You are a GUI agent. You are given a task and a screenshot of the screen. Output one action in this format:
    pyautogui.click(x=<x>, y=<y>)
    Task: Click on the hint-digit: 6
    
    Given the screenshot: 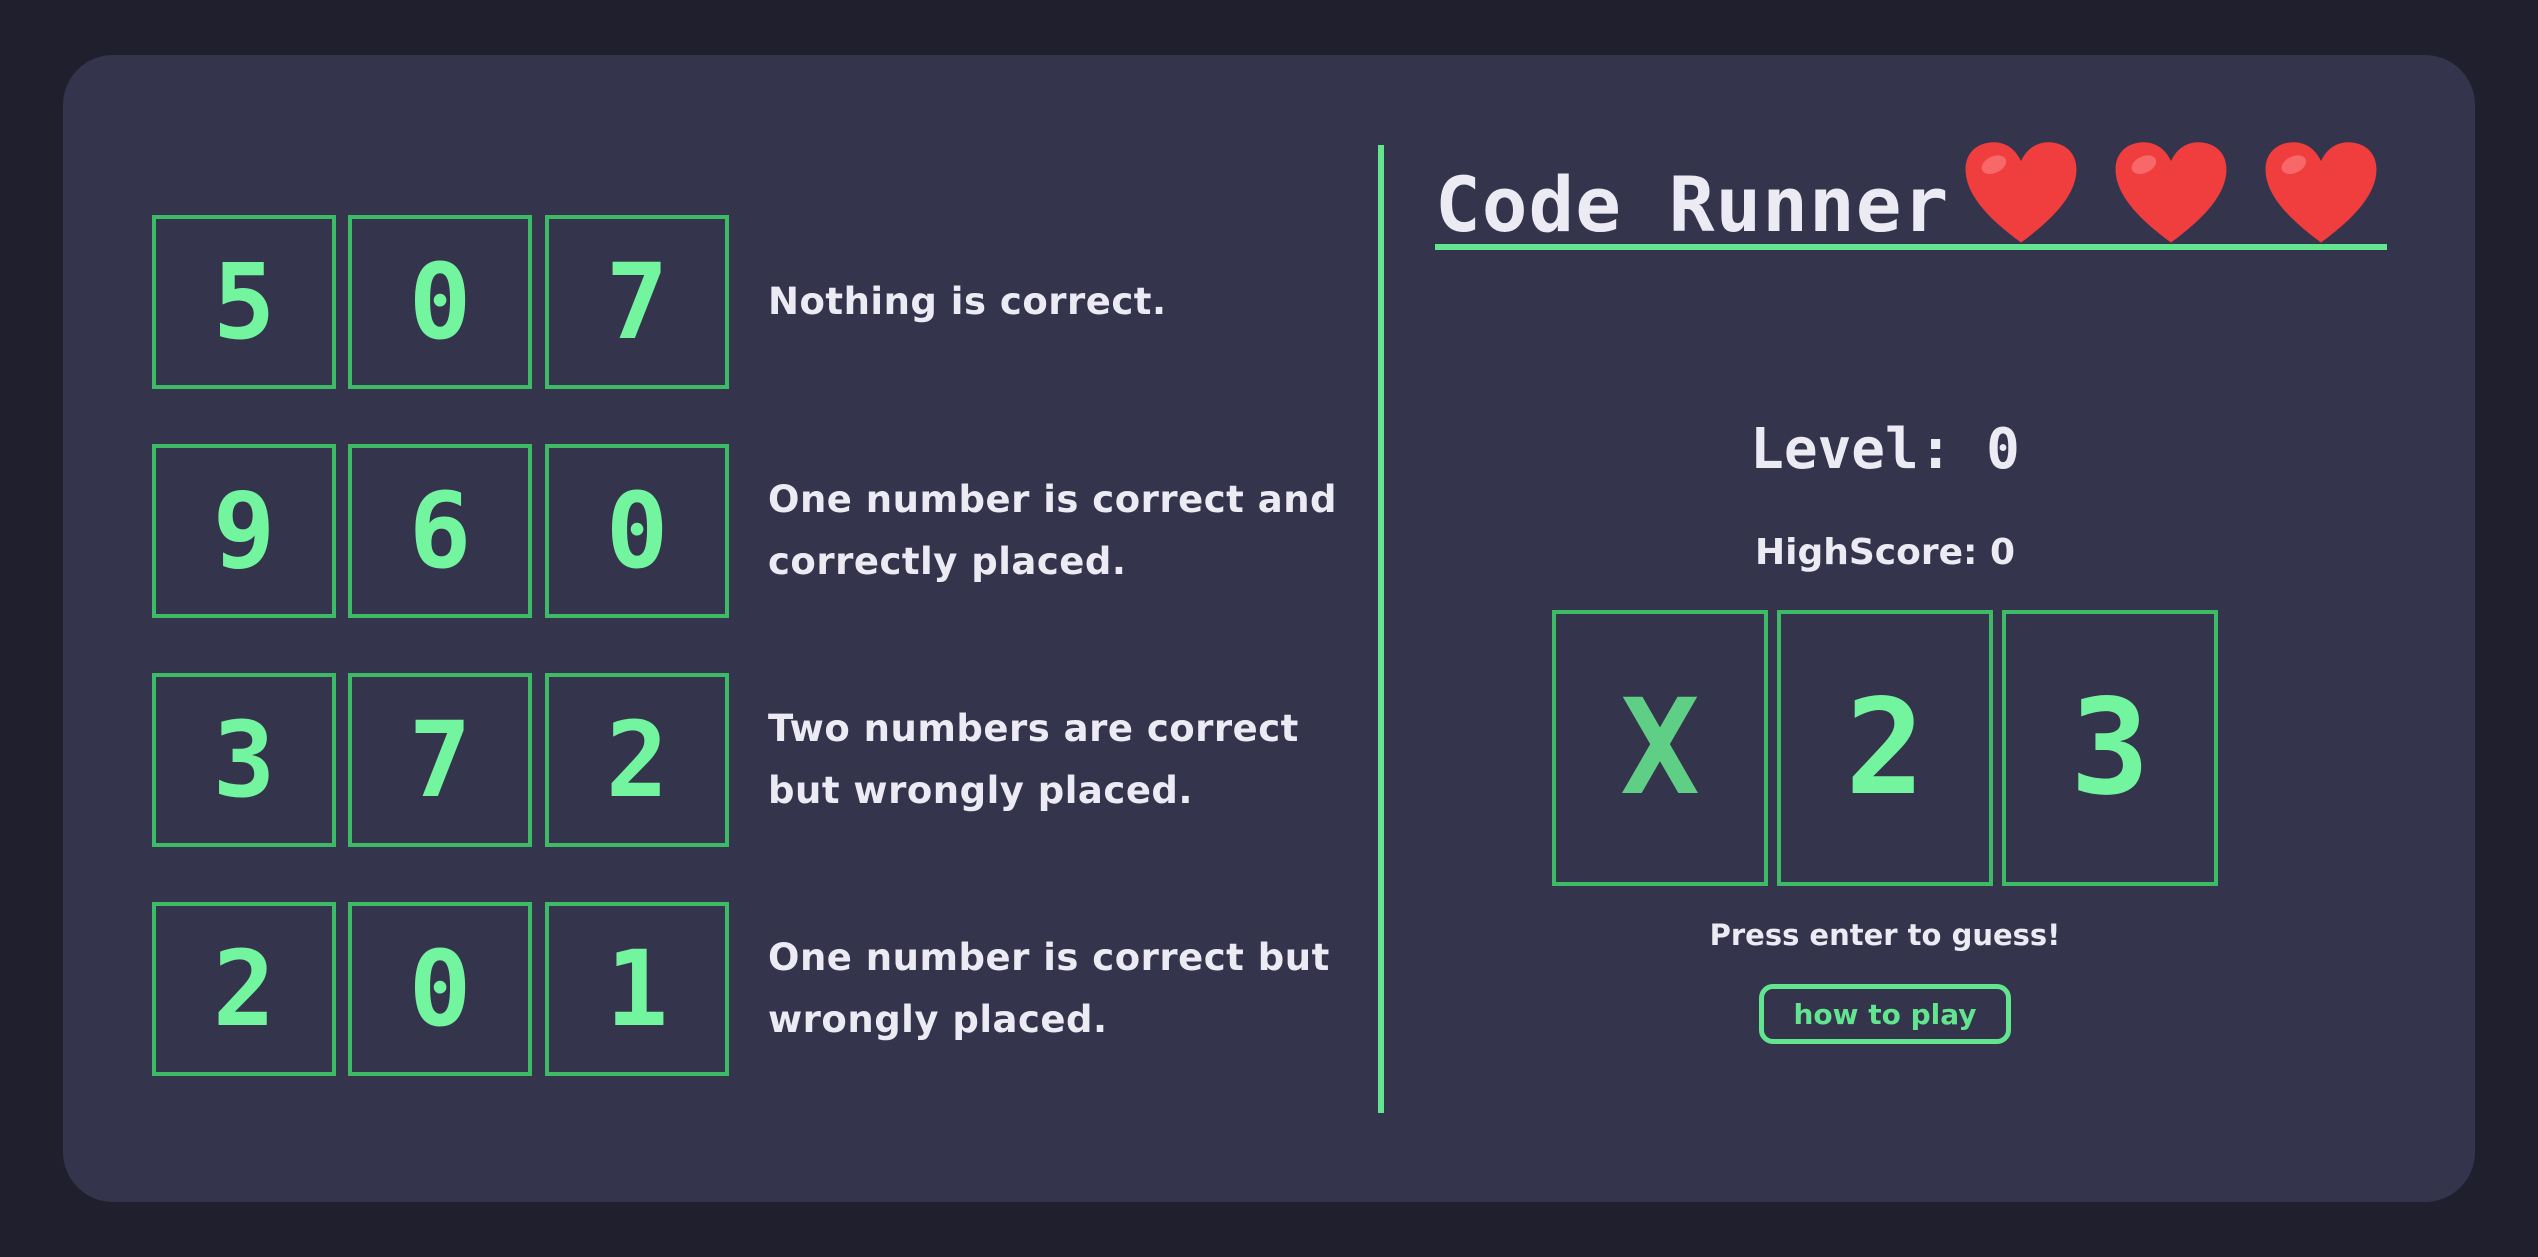 What is the action you would take?
    pyautogui.click(x=440, y=531)
    